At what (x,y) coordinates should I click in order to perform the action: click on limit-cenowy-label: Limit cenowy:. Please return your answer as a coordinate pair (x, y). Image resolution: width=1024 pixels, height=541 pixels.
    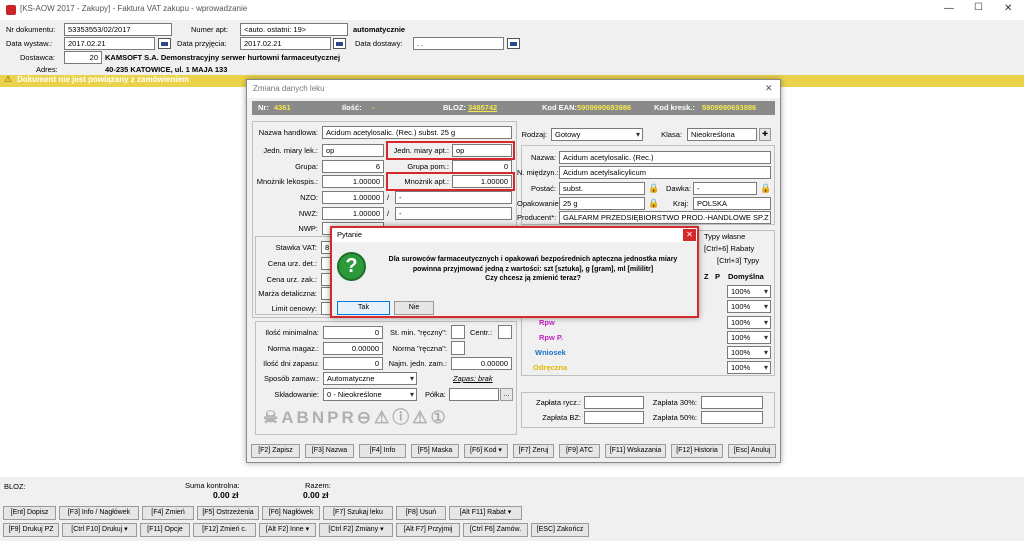
    Looking at the image, I should click on (294, 308).